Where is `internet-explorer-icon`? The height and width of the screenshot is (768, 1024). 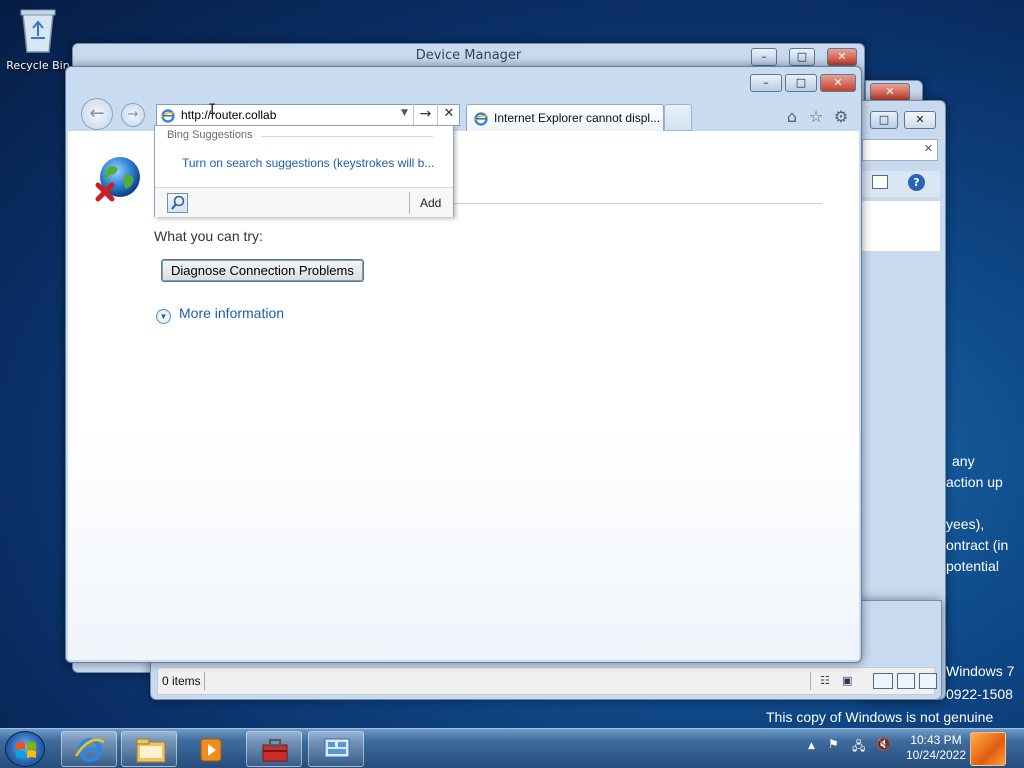 internet-explorer-icon is located at coordinates (90, 750).